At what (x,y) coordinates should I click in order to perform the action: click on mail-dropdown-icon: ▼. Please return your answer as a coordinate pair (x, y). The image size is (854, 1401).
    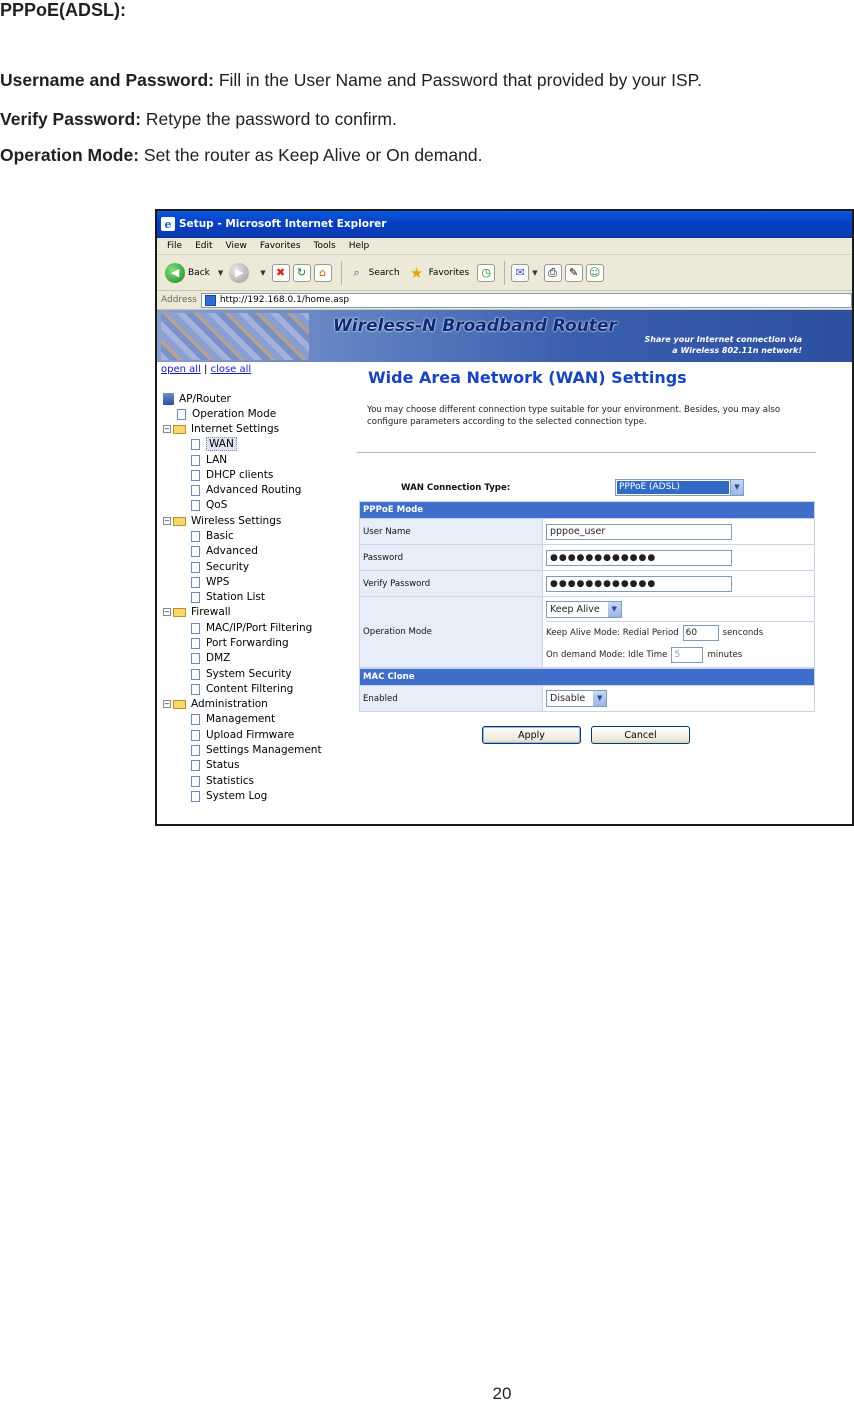
    Looking at the image, I should click on (534, 273).